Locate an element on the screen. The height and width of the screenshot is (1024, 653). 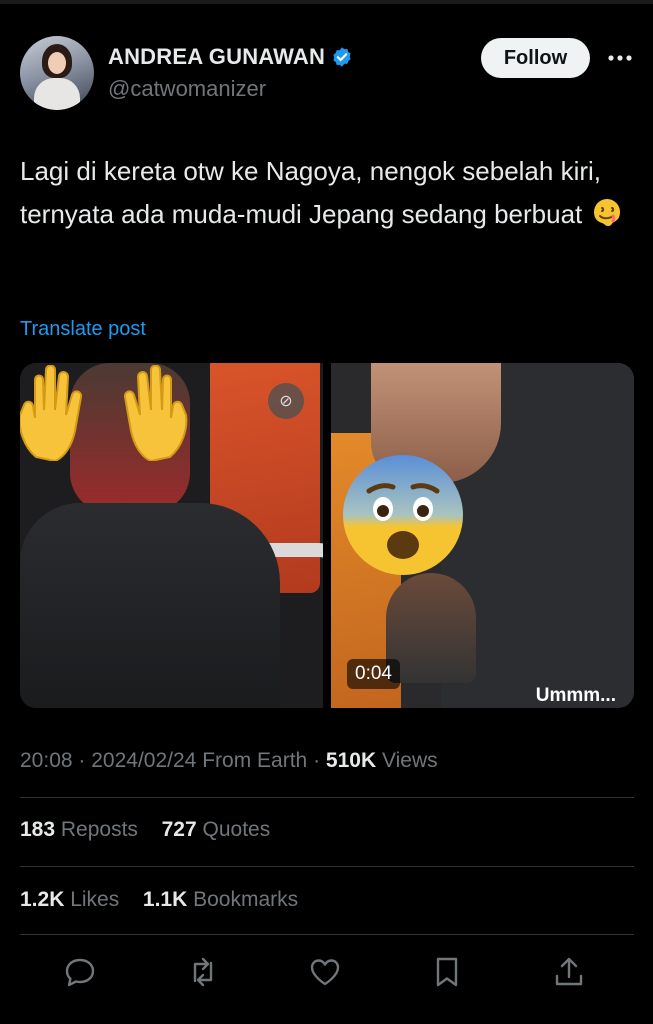
action-bar is located at coordinates (326, 972).